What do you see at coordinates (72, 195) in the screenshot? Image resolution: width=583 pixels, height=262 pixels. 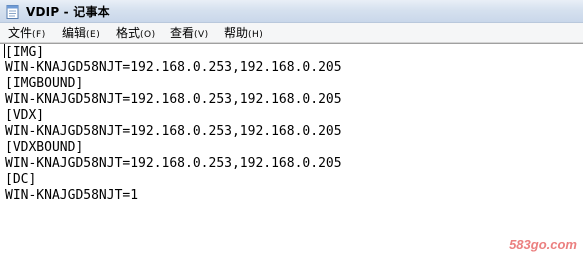 I see `text-line: WIN-KNAJGD58NJT=1` at bounding box center [72, 195].